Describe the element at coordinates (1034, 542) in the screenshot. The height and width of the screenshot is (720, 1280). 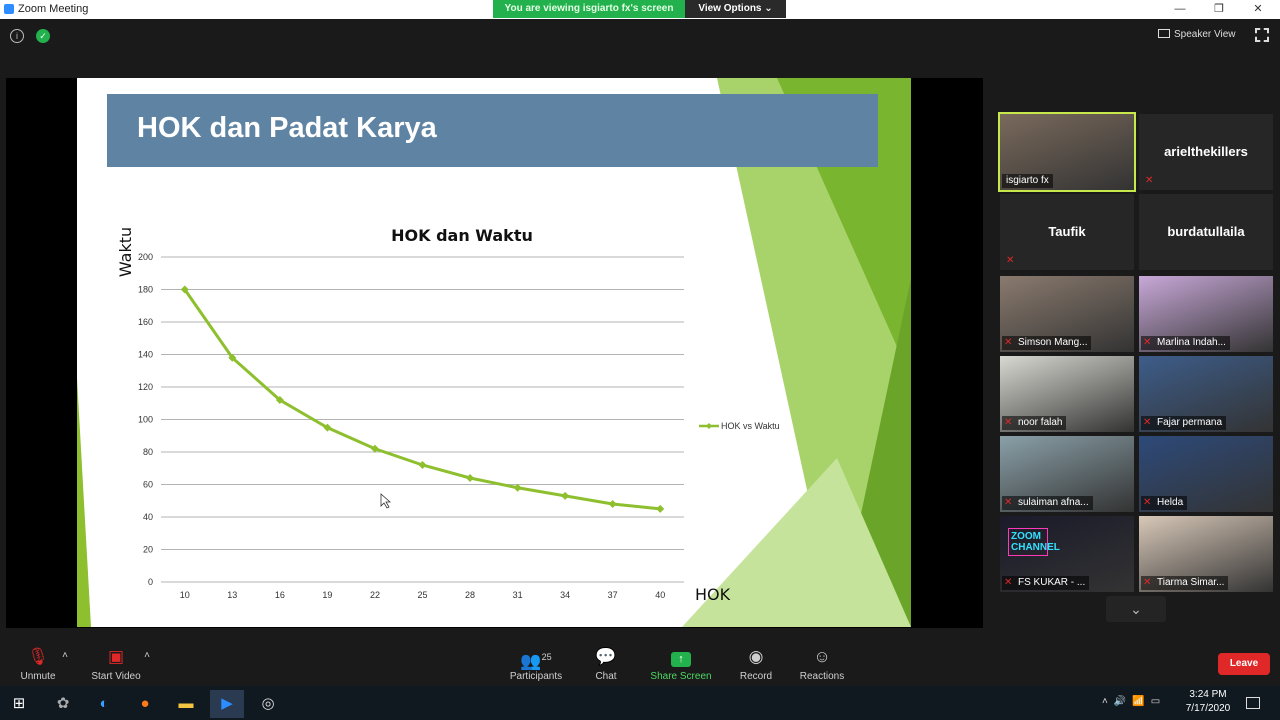
I see `zoom-channel-sign: ZOOM CHANNEL` at that location.